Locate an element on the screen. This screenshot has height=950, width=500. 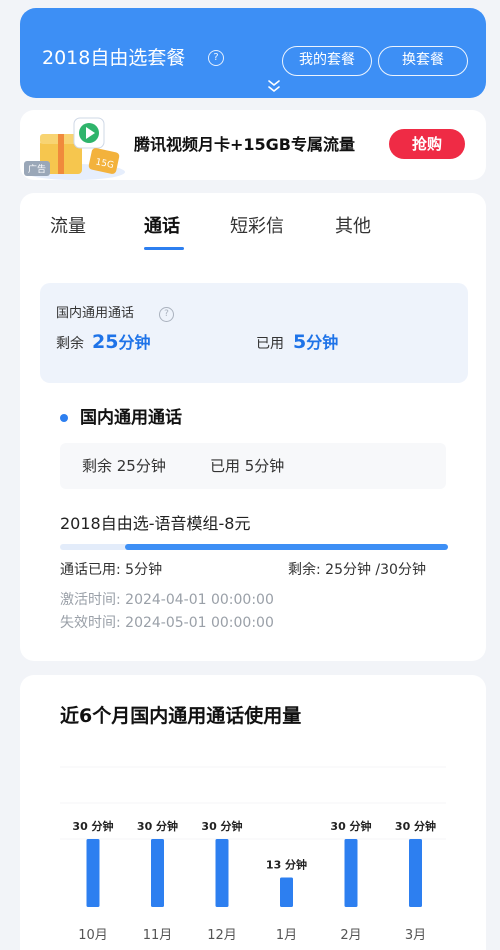
bar-10月 is located at coordinates (93, 873).